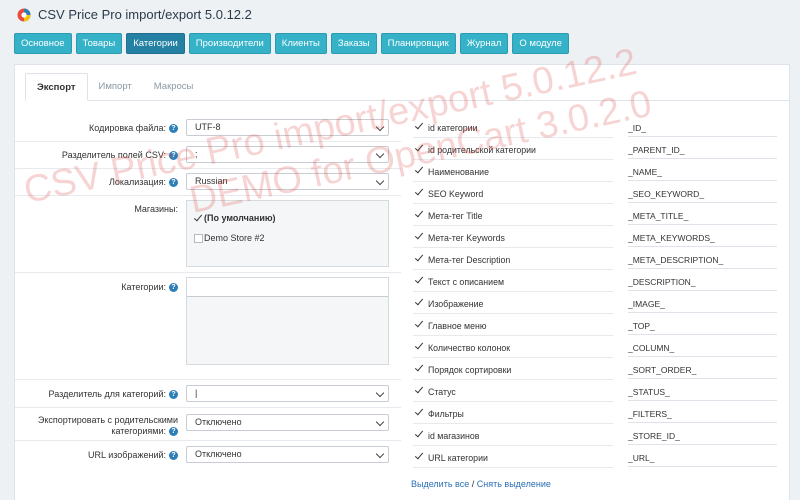 The image size is (800, 500). What do you see at coordinates (482, 150) in the screenshot?
I see `column-name: id родительской категории` at bounding box center [482, 150].